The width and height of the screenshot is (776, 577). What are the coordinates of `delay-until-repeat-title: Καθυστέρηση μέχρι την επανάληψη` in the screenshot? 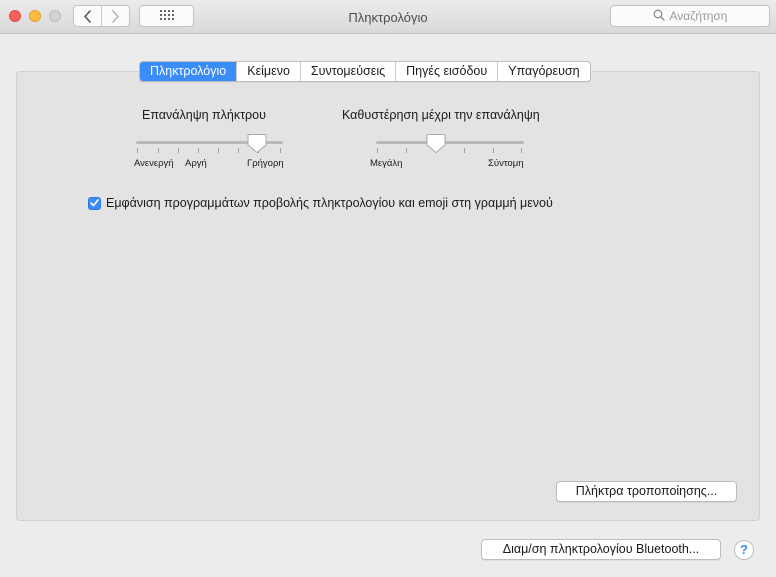 It's located at (441, 115).